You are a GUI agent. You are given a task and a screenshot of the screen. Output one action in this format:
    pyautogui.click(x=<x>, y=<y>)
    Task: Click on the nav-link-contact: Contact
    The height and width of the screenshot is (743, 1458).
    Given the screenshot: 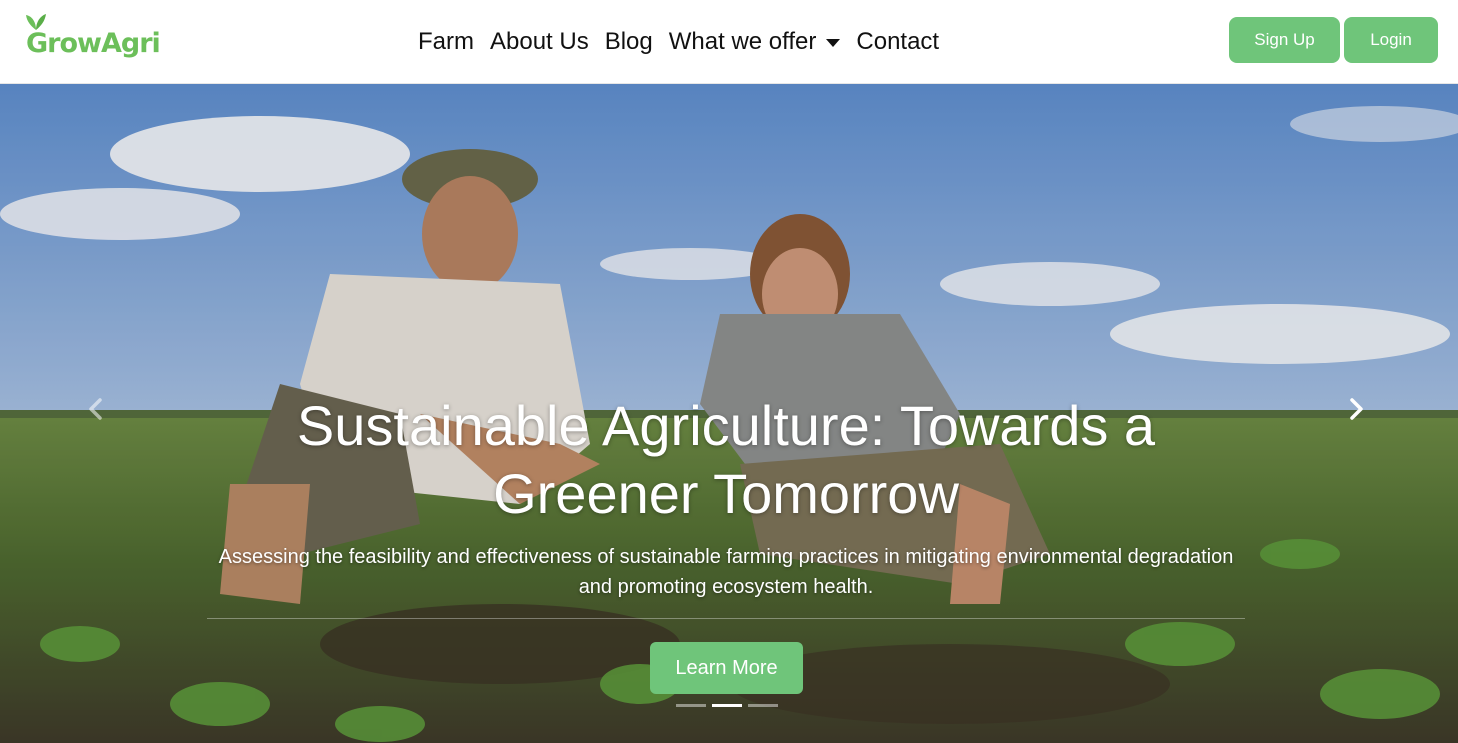 What is the action you would take?
    pyautogui.click(x=897, y=42)
    